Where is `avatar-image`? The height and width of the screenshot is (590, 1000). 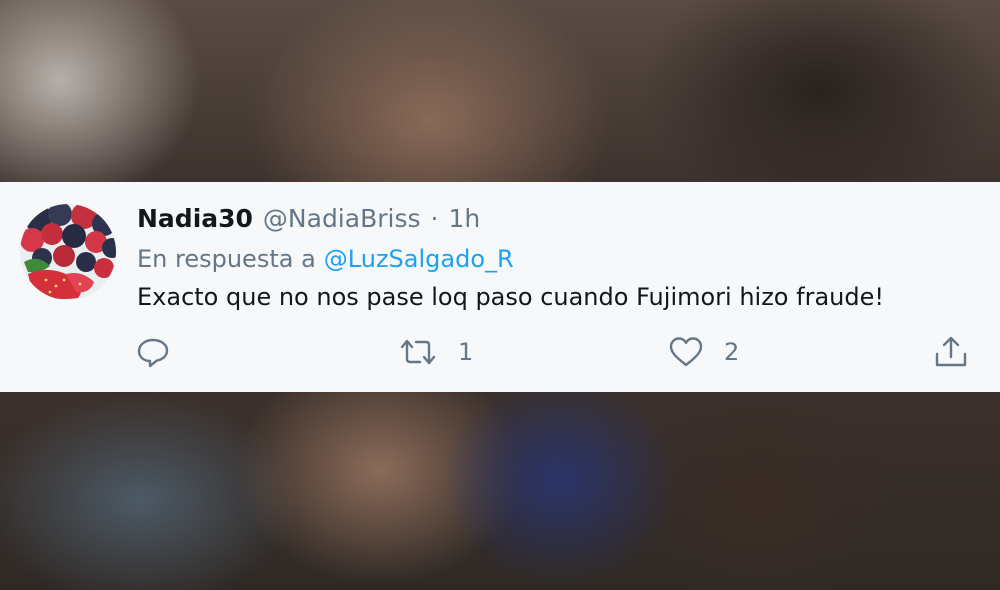
avatar-image is located at coordinates (68, 252).